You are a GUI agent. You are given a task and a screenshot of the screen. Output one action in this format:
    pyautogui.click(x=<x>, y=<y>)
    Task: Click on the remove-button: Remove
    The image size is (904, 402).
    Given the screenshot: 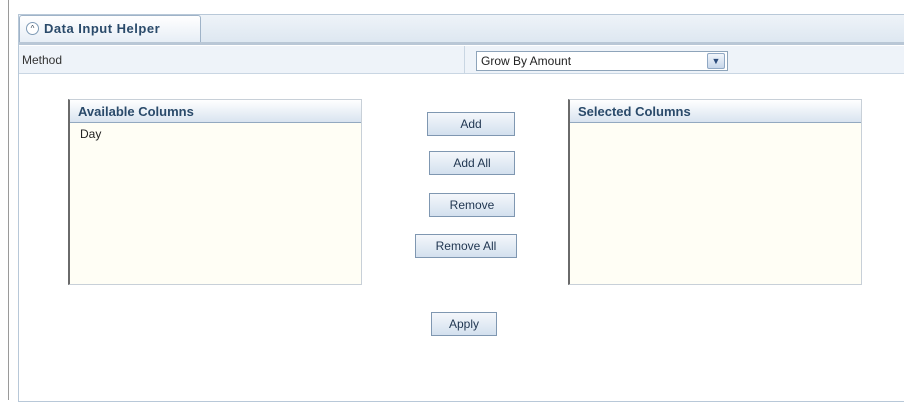 What is the action you would take?
    pyautogui.click(x=472, y=205)
    